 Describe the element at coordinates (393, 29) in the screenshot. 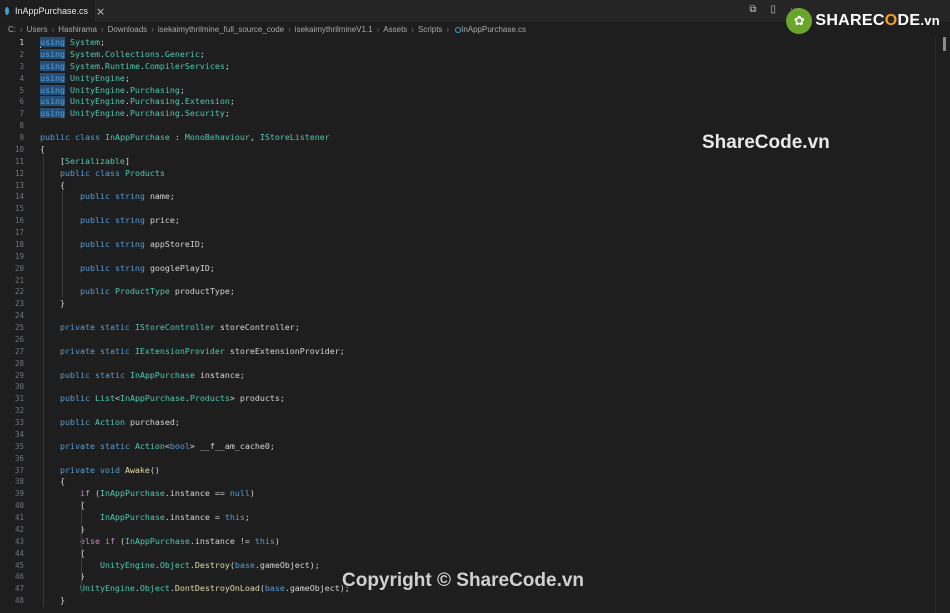

I see `breadcrumb-item: Assets` at that location.